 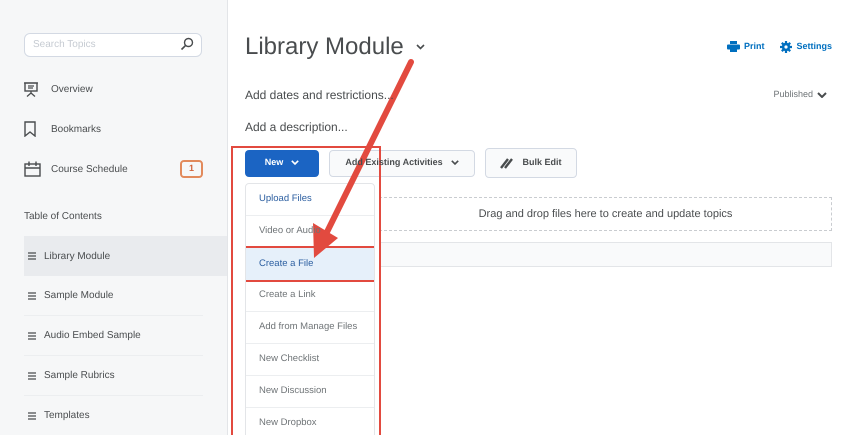 I want to click on menu-item: Create a File, so click(x=310, y=264).